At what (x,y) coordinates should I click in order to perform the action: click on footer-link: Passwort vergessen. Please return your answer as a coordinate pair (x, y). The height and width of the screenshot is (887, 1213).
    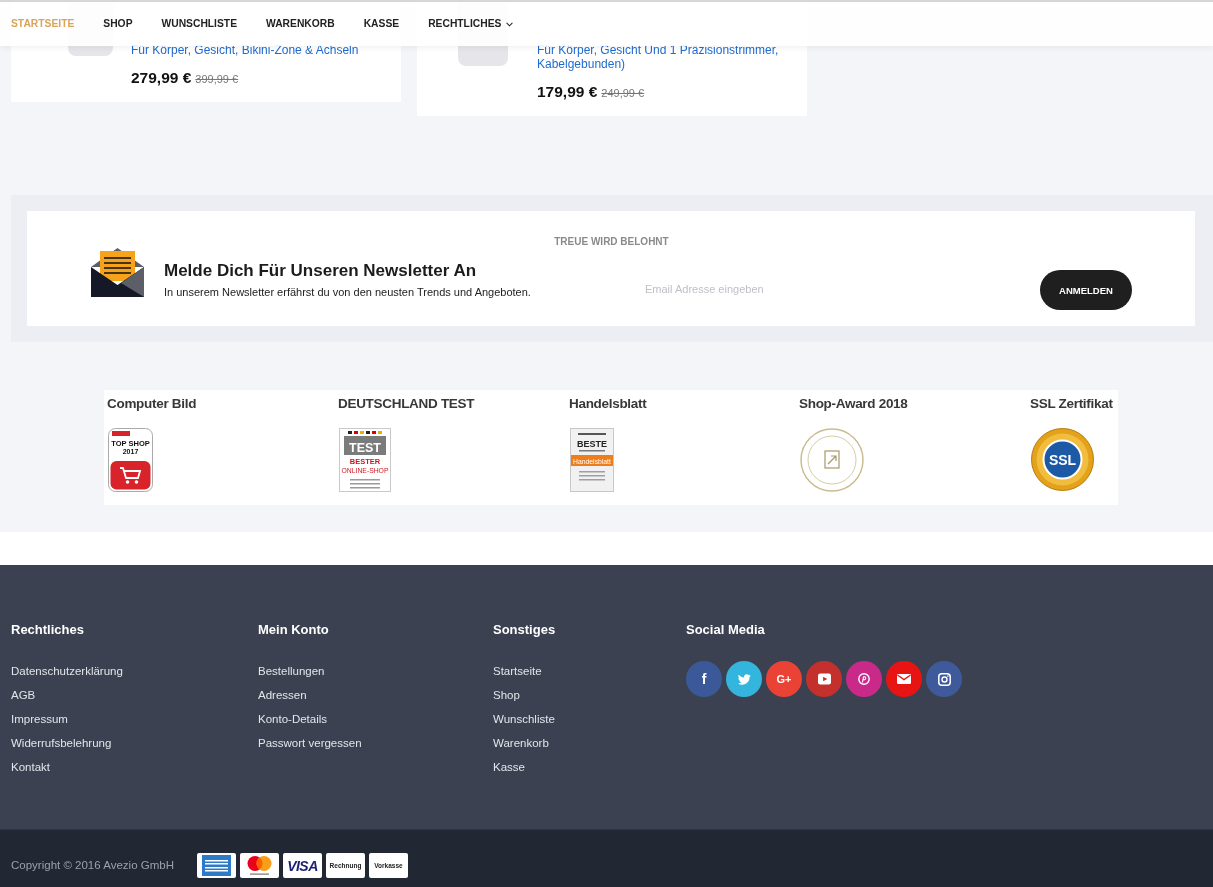
    Looking at the image, I should click on (310, 743).